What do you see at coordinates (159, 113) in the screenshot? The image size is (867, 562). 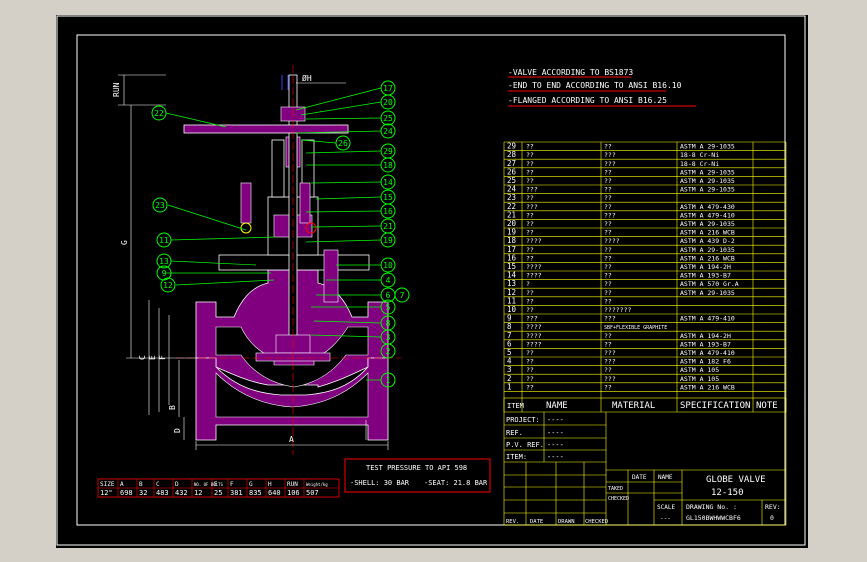 I see `balloon-22: 22` at bounding box center [159, 113].